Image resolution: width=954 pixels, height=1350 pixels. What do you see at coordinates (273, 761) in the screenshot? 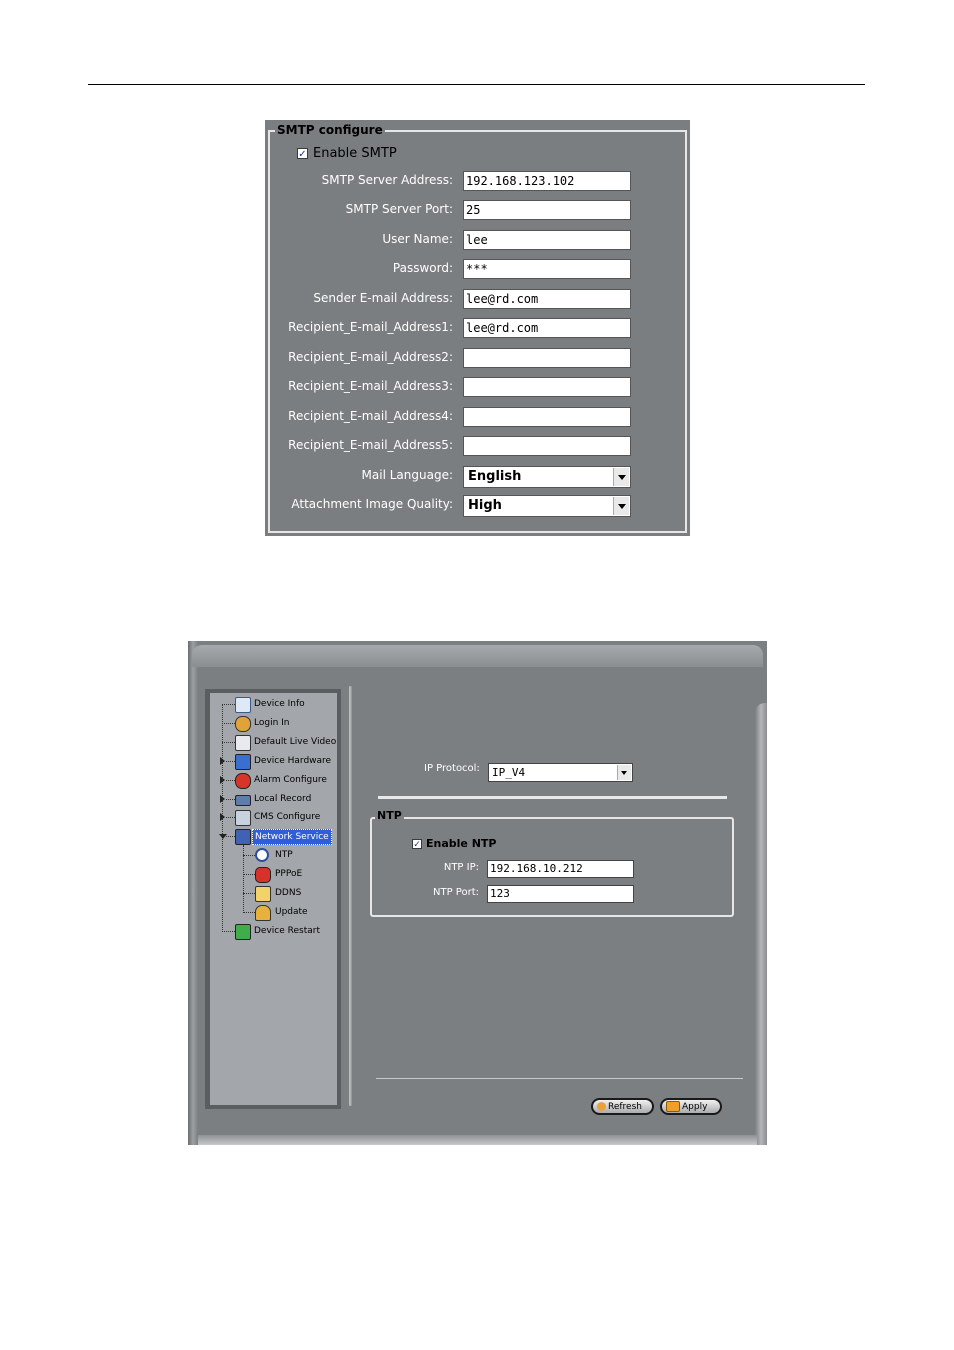
I see `tree-item-device-hardware: Device Hardware` at bounding box center [273, 761].